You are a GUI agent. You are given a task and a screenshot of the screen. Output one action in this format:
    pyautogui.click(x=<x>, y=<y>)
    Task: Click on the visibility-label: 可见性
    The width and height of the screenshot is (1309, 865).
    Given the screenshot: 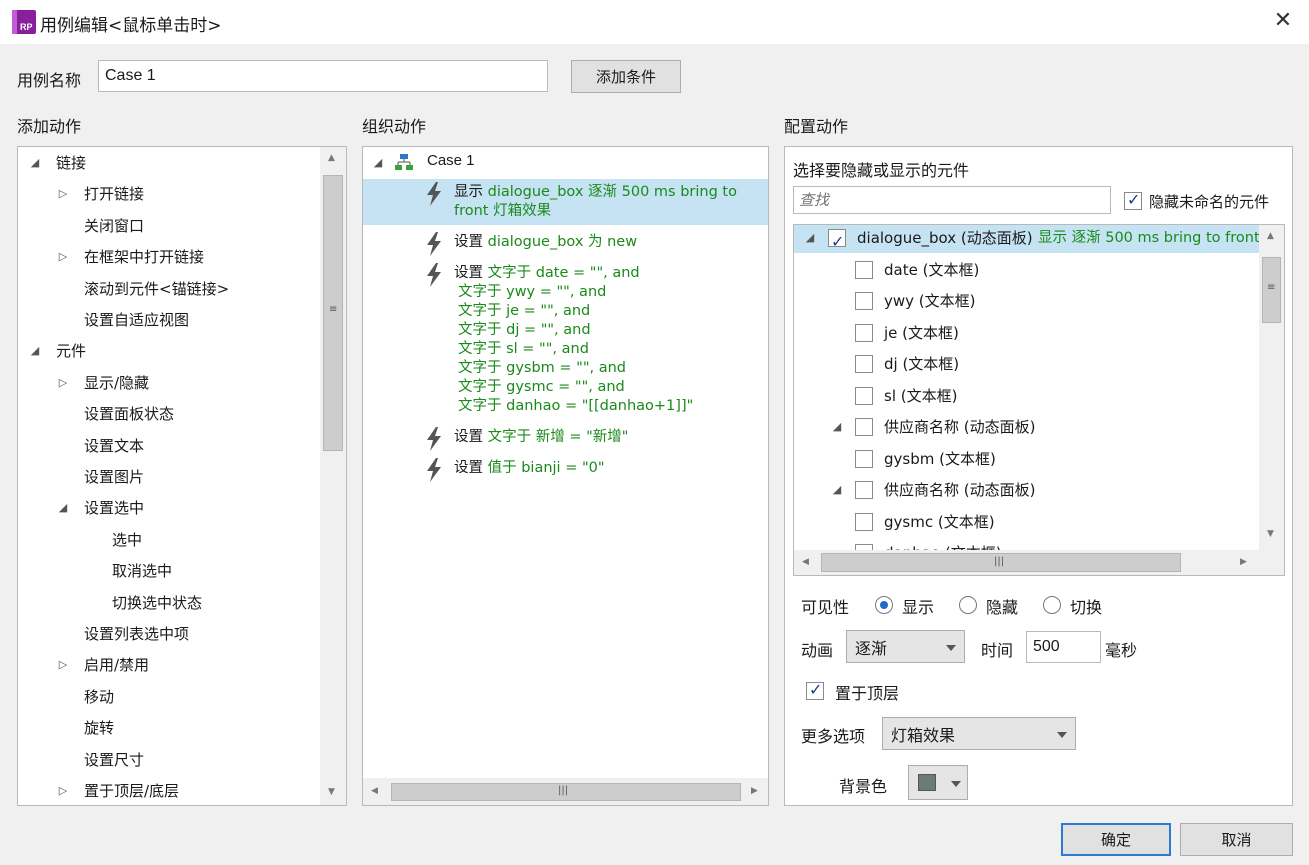 What is the action you would take?
    pyautogui.click(x=825, y=607)
    